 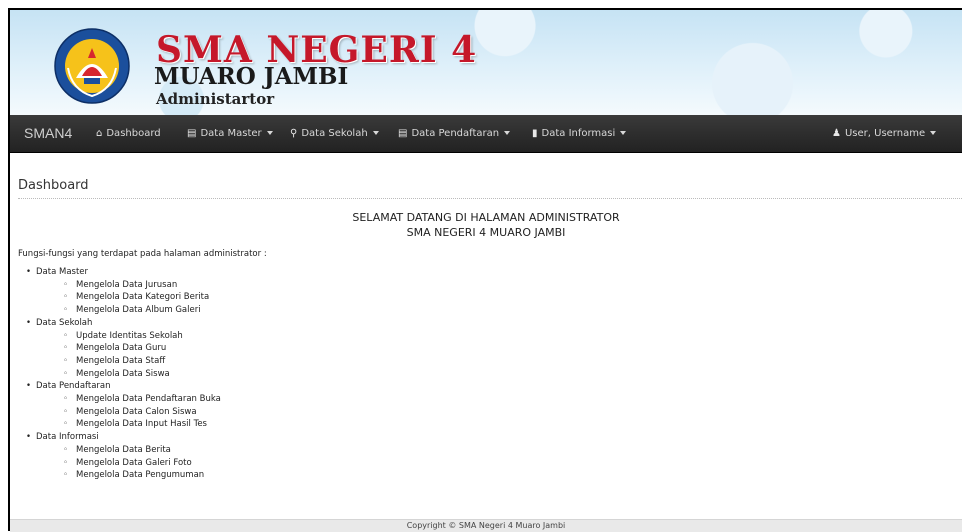 What do you see at coordinates (119, 386) in the screenshot?
I see `list-section: Data Pendaftaran` at bounding box center [119, 386].